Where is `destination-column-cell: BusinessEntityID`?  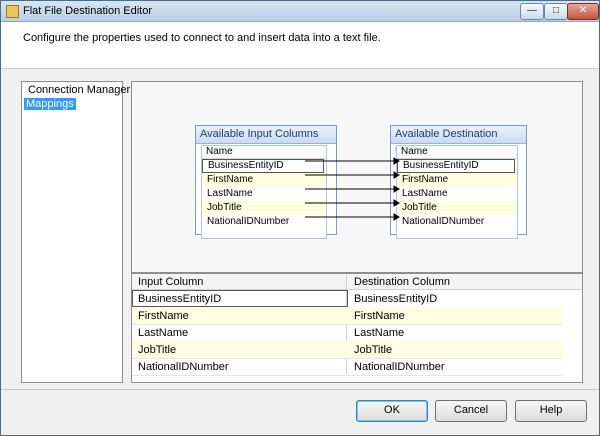 destination-column-cell: BusinessEntityID is located at coordinates (395, 299).